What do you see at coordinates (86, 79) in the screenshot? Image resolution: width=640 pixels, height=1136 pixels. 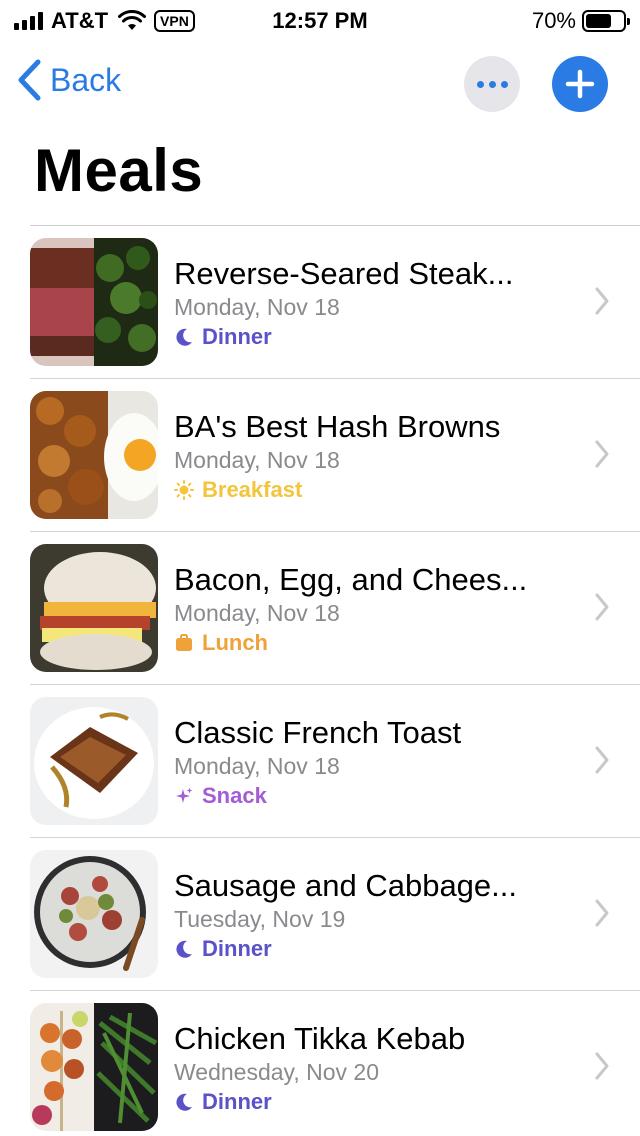 I see `back-label: Back` at bounding box center [86, 79].